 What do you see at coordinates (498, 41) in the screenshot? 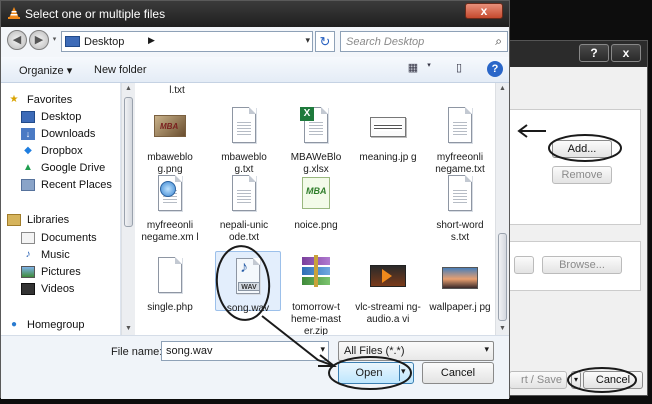
I see `search-icon: ⌕` at bounding box center [498, 41].